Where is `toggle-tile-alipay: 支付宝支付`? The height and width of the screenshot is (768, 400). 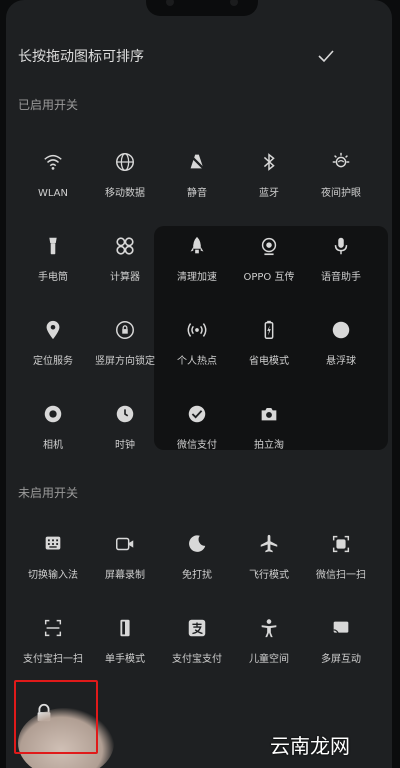 toggle-tile-alipay: 支付宝支付 is located at coordinates (197, 647).